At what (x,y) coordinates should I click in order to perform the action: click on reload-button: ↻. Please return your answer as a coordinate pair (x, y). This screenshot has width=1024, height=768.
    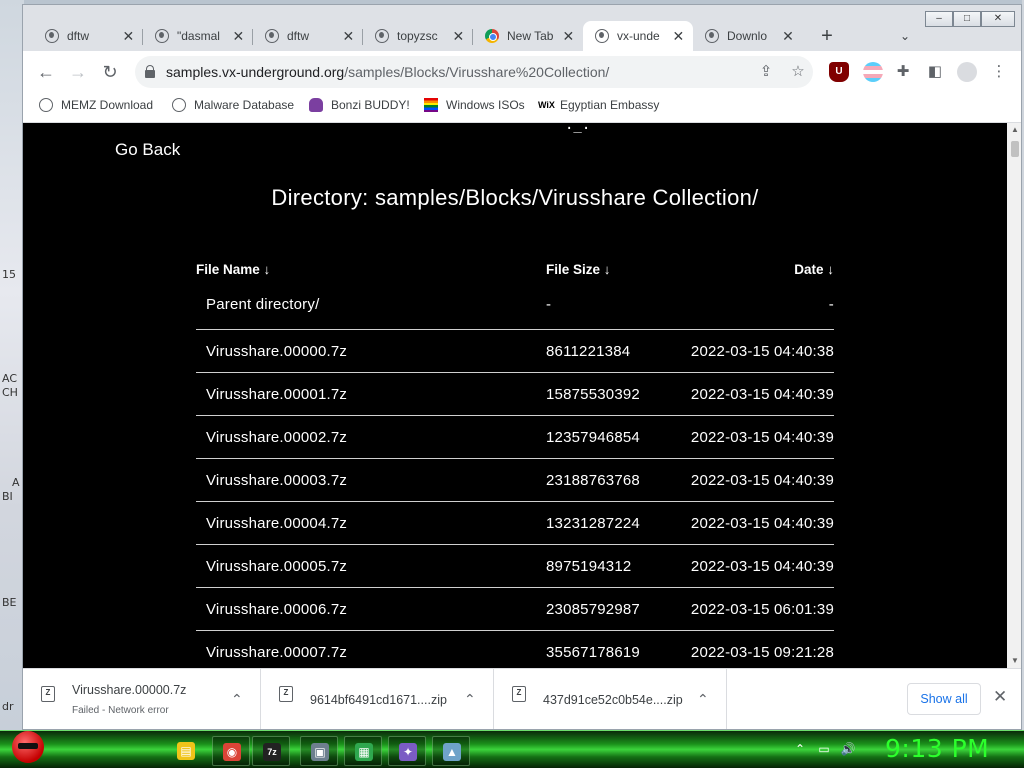
    Looking at the image, I should click on (110, 72).